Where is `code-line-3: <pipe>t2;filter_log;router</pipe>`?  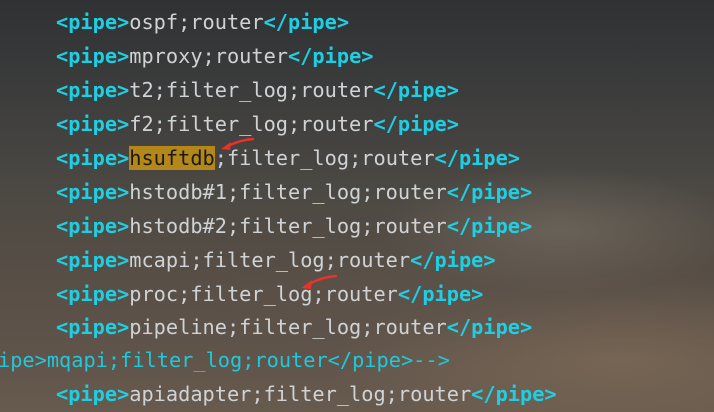
code-line-3: <pipe>t2;filter_log;router</pipe> is located at coordinates (385, 90).